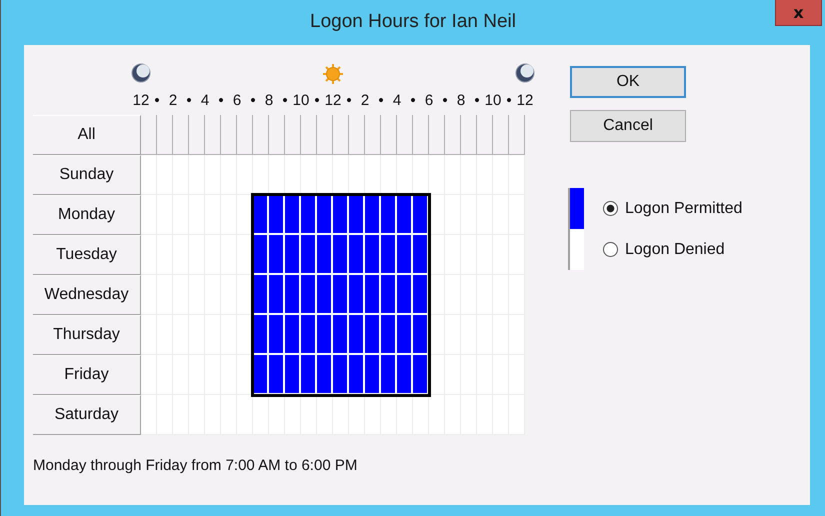  What do you see at coordinates (87, 295) in the screenshot?
I see `day-button: Wednesday` at bounding box center [87, 295].